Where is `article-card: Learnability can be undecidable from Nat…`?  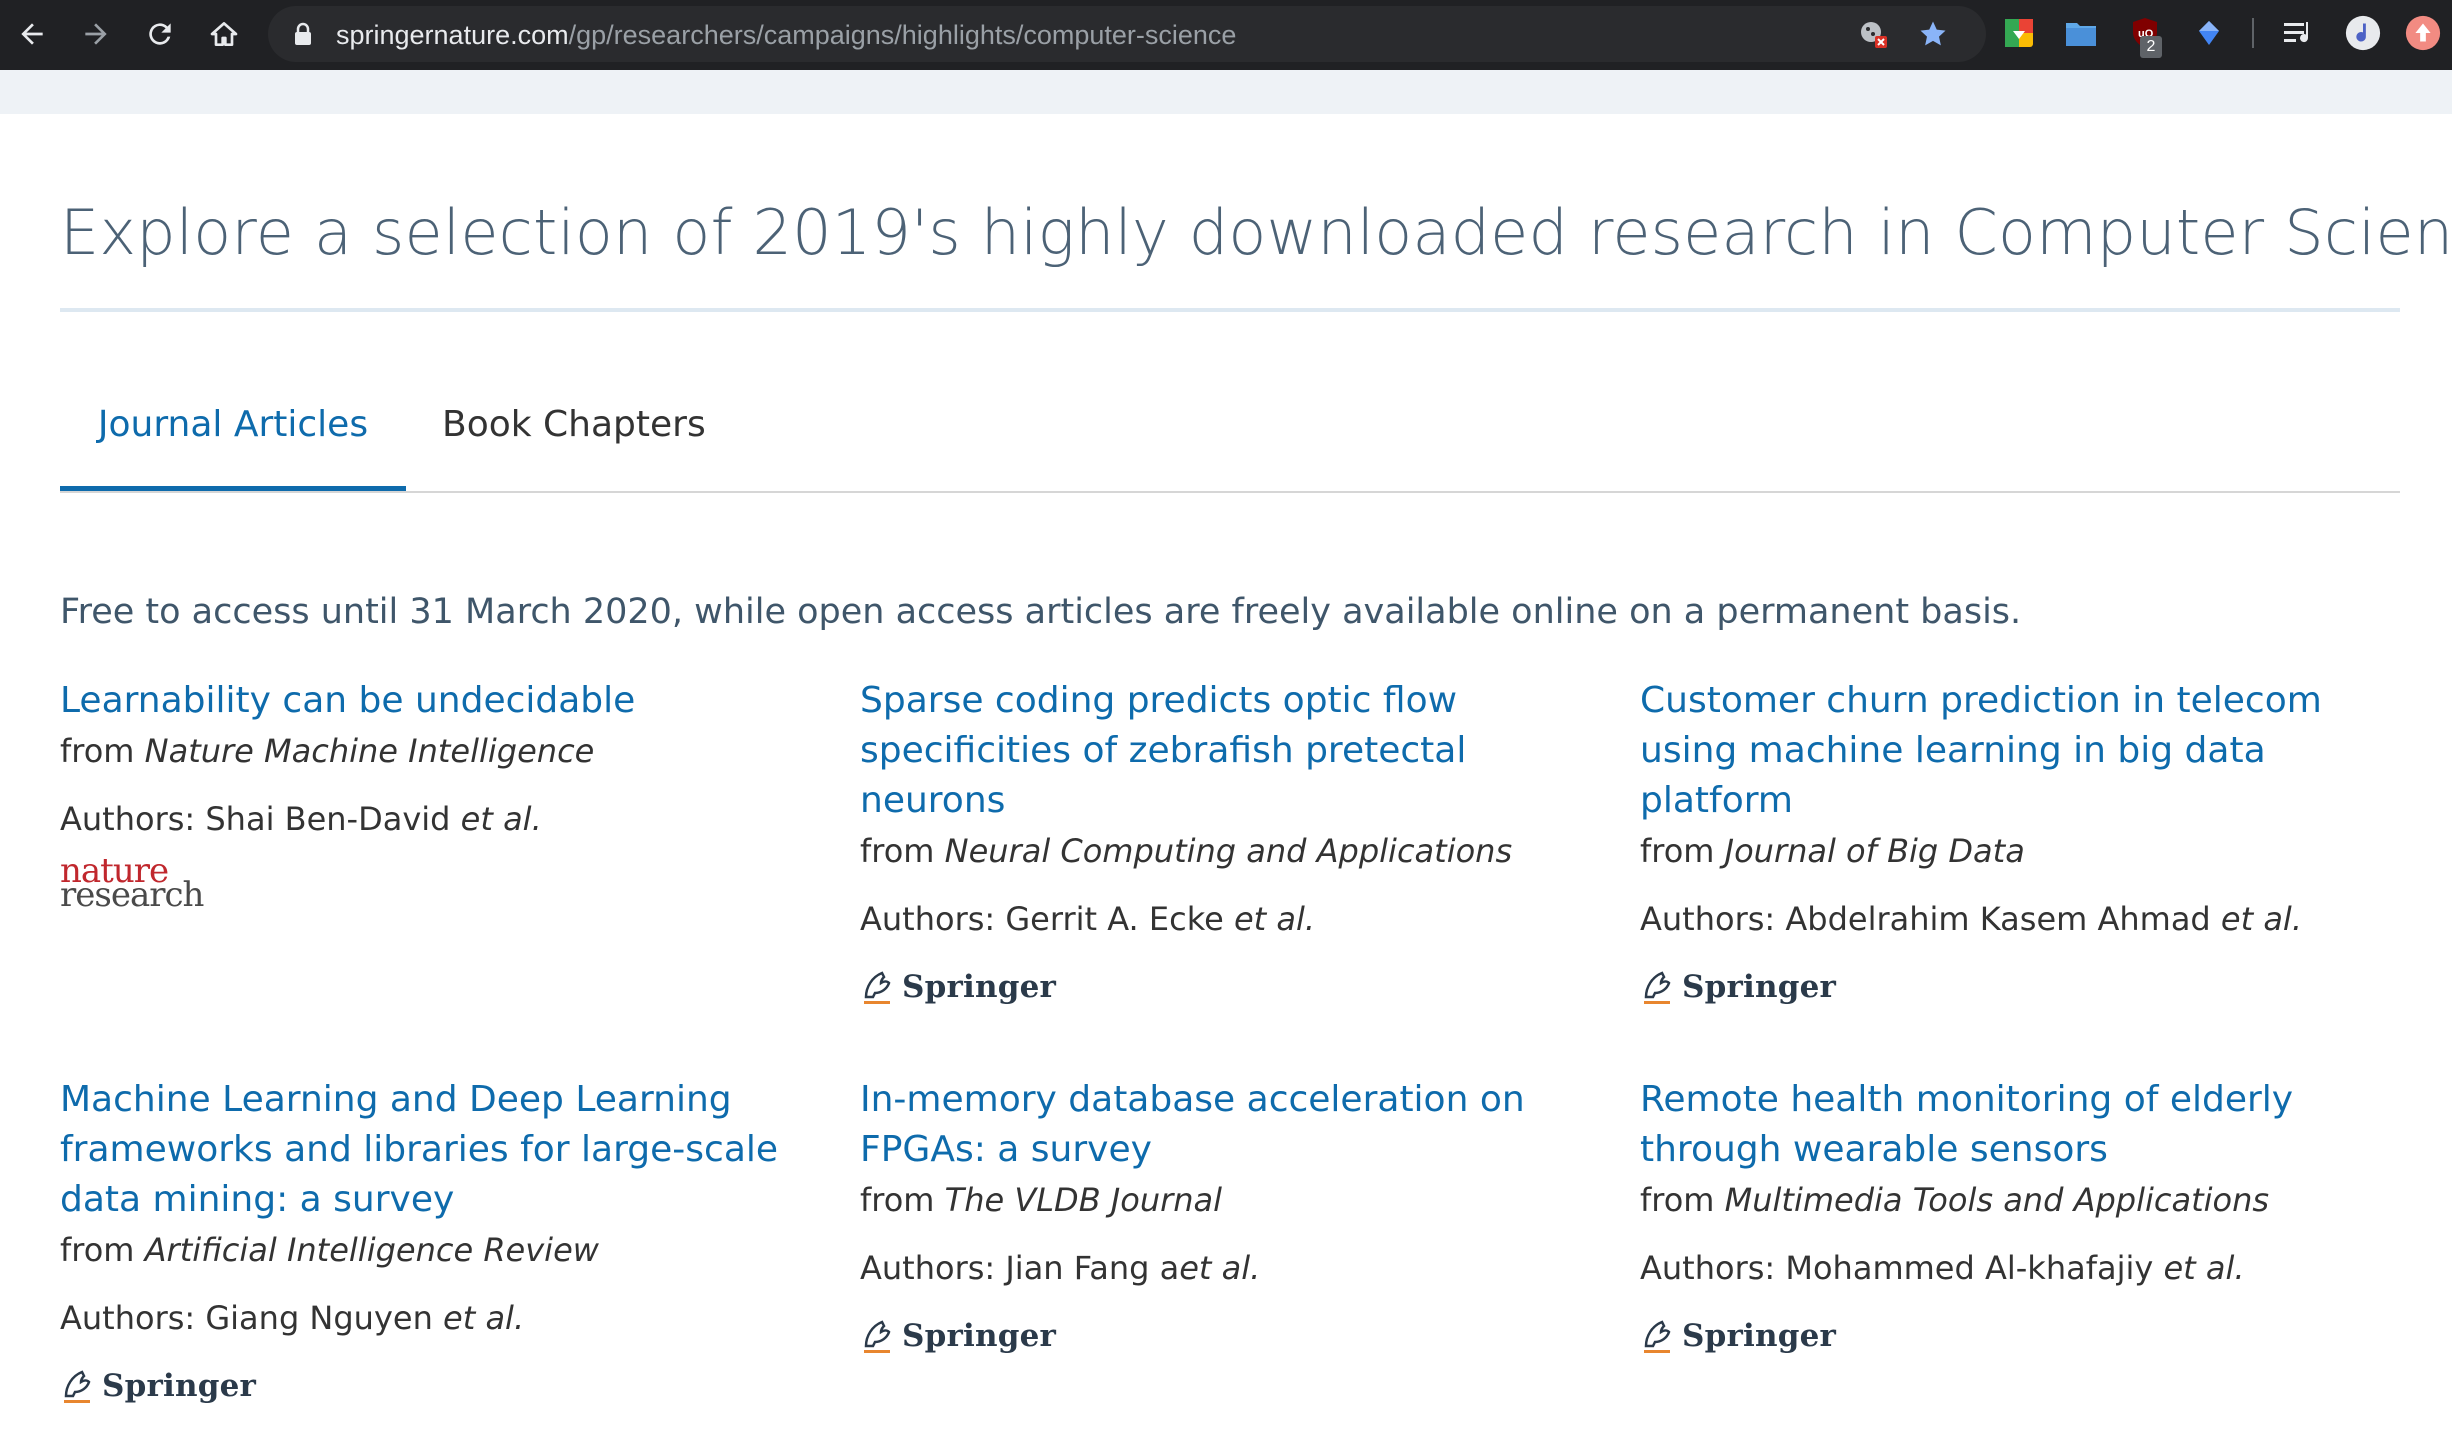 article-card: Learnability can be undecidable from Nat… is located at coordinates (430, 795).